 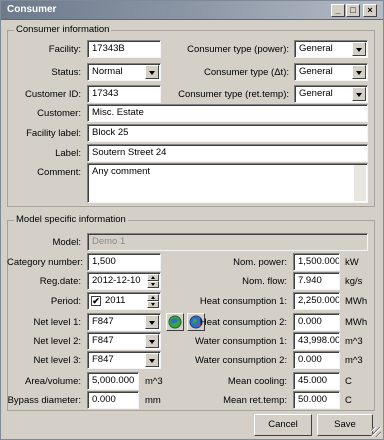 What do you see at coordinates (370, 10) in the screenshot?
I see `close-button: ×` at bounding box center [370, 10].